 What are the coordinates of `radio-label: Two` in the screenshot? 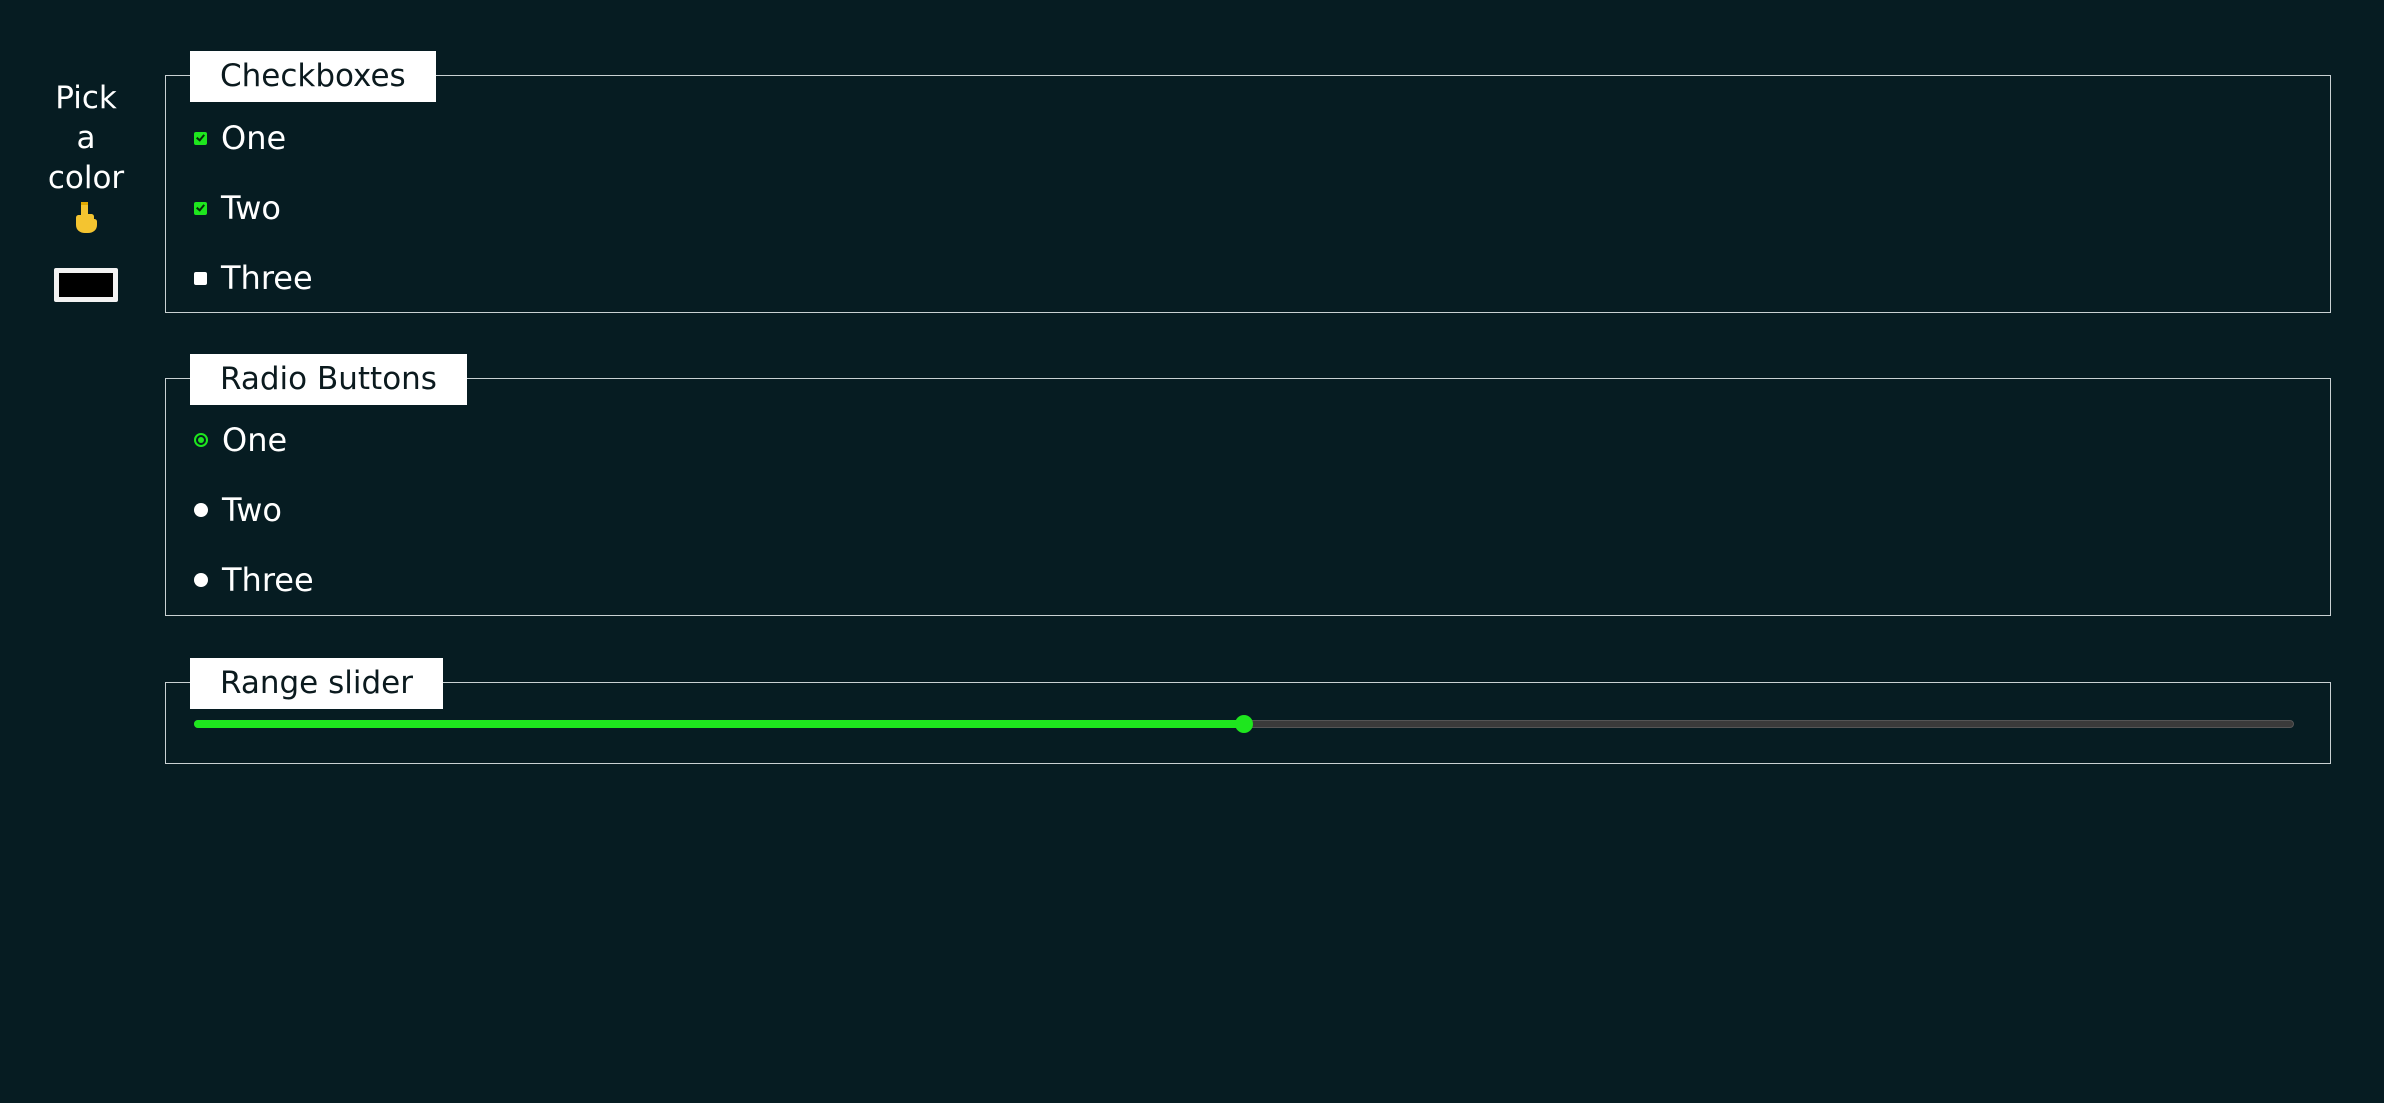 It's located at (252, 510).